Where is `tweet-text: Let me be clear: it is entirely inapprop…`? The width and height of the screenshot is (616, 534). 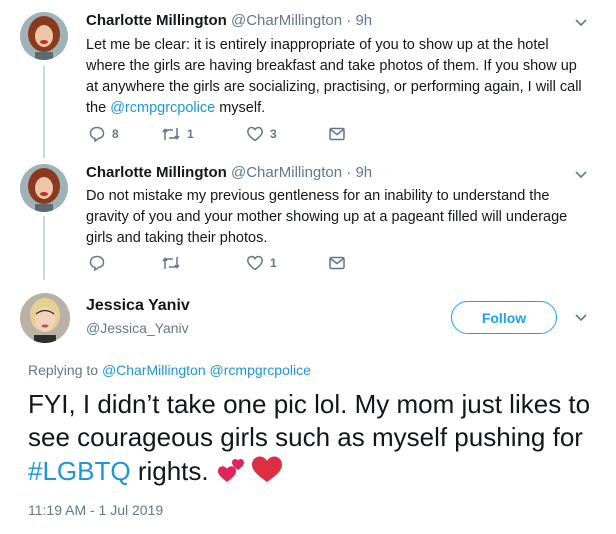
tweet-text: Let me be clear: it is entirely inapprop… is located at coordinates (336, 77).